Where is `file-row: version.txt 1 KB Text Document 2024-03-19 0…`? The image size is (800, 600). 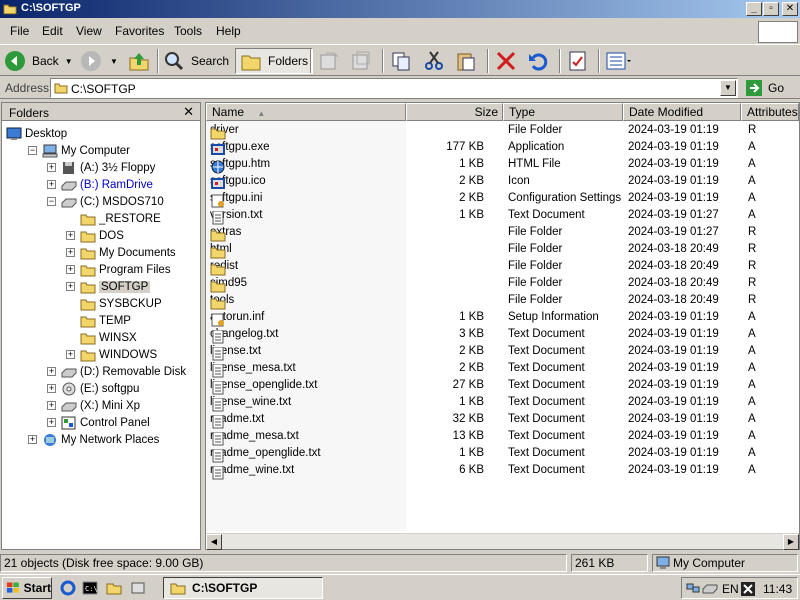
file-row: version.txt 1 KB Text Document 2024-03-19 0… is located at coordinates (496, 216).